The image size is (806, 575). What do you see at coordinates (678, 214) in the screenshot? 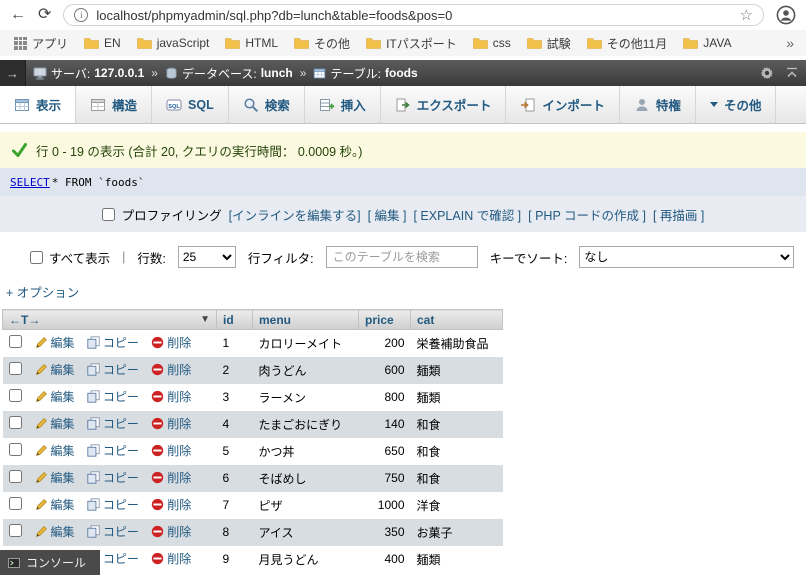
I see `refresh-link: [ 再描画 ]` at bounding box center [678, 214].